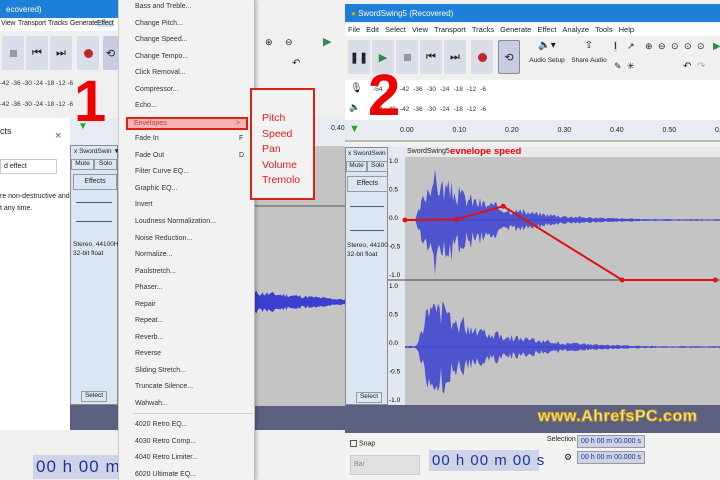 This screenshot has width=720, height=480. What do you see at coordinates (189, 138) in the screenshot?
I see `menu-item: Fade In F` at bounding box center [189, 138].